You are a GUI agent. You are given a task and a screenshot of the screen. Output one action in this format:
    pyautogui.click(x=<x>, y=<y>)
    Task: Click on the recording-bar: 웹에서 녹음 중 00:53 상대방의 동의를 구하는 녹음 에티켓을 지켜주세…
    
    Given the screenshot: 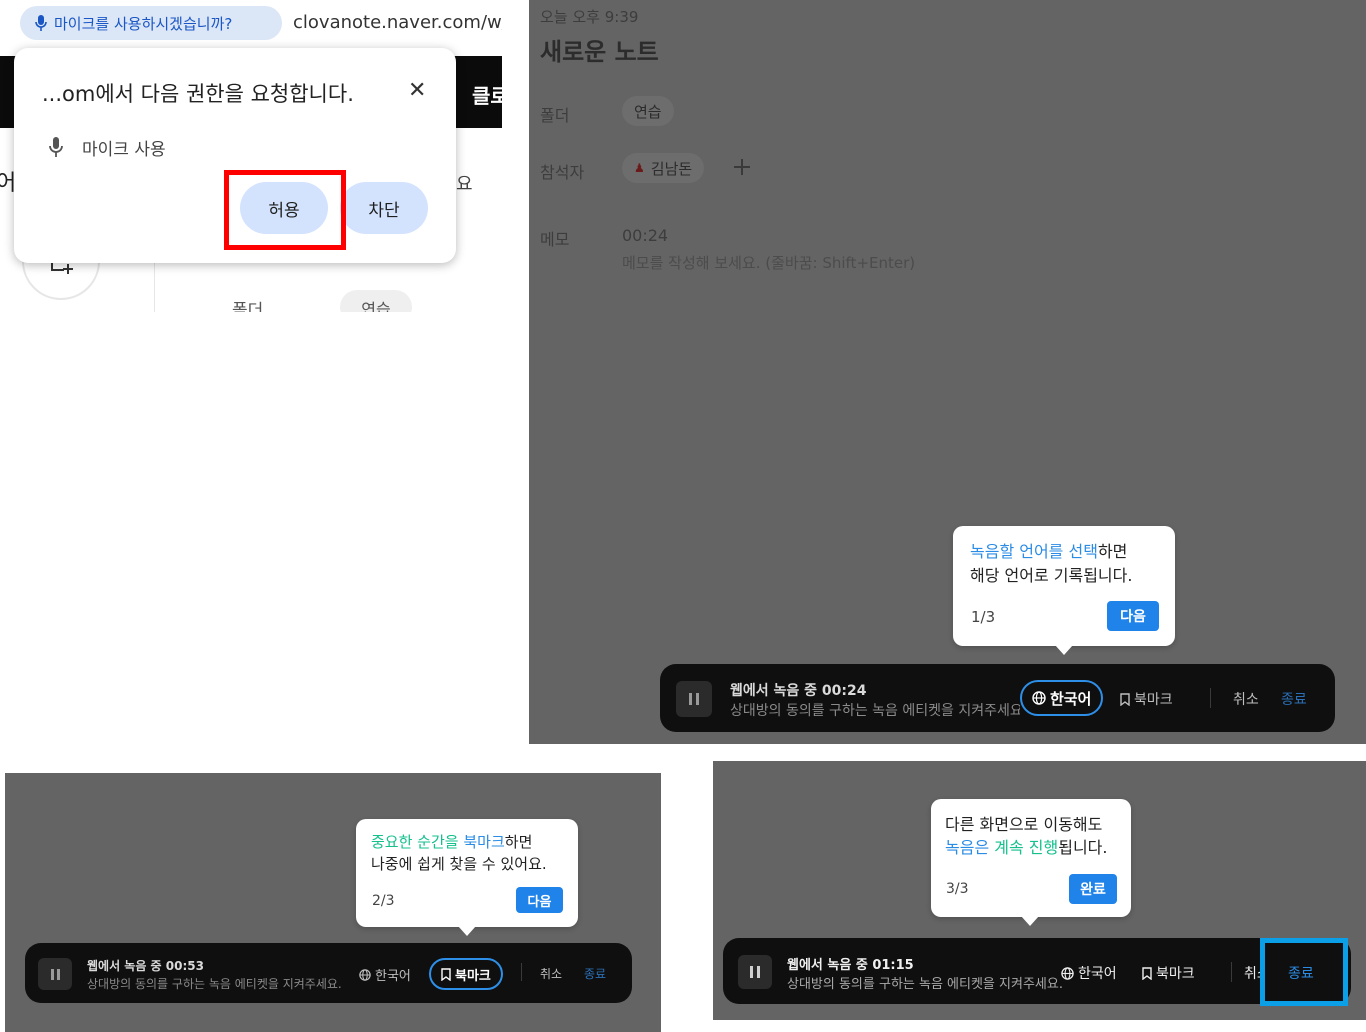 What is the action you would take?
    pyautogui.click(x=328, y=973)
    